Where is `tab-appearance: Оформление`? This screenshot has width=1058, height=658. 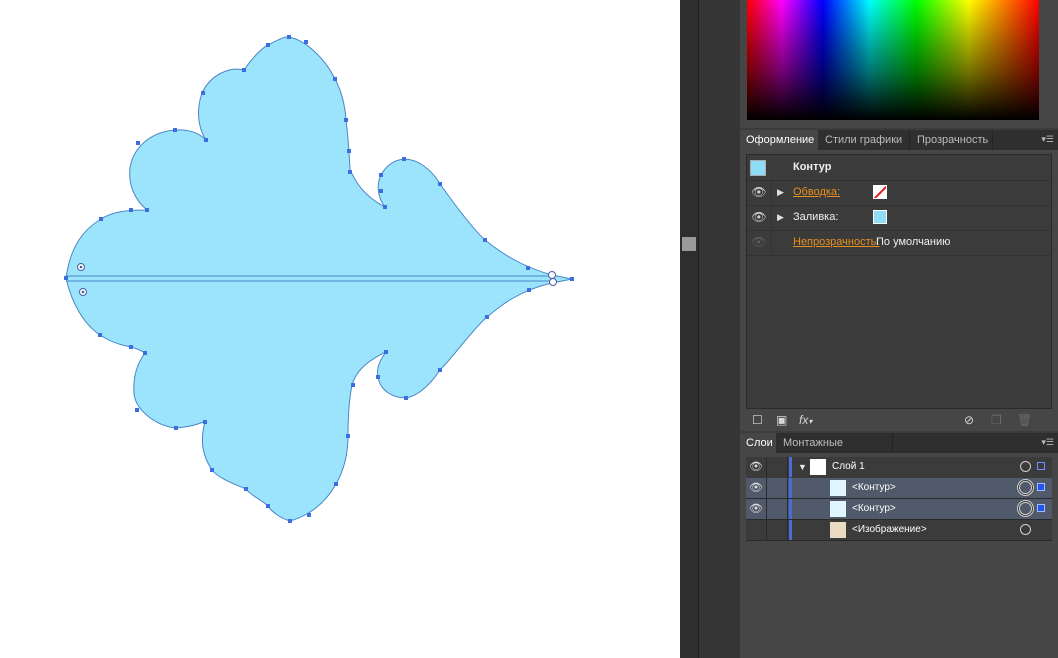
tab-appearance: Оформление is located at coordinates (779, 140).